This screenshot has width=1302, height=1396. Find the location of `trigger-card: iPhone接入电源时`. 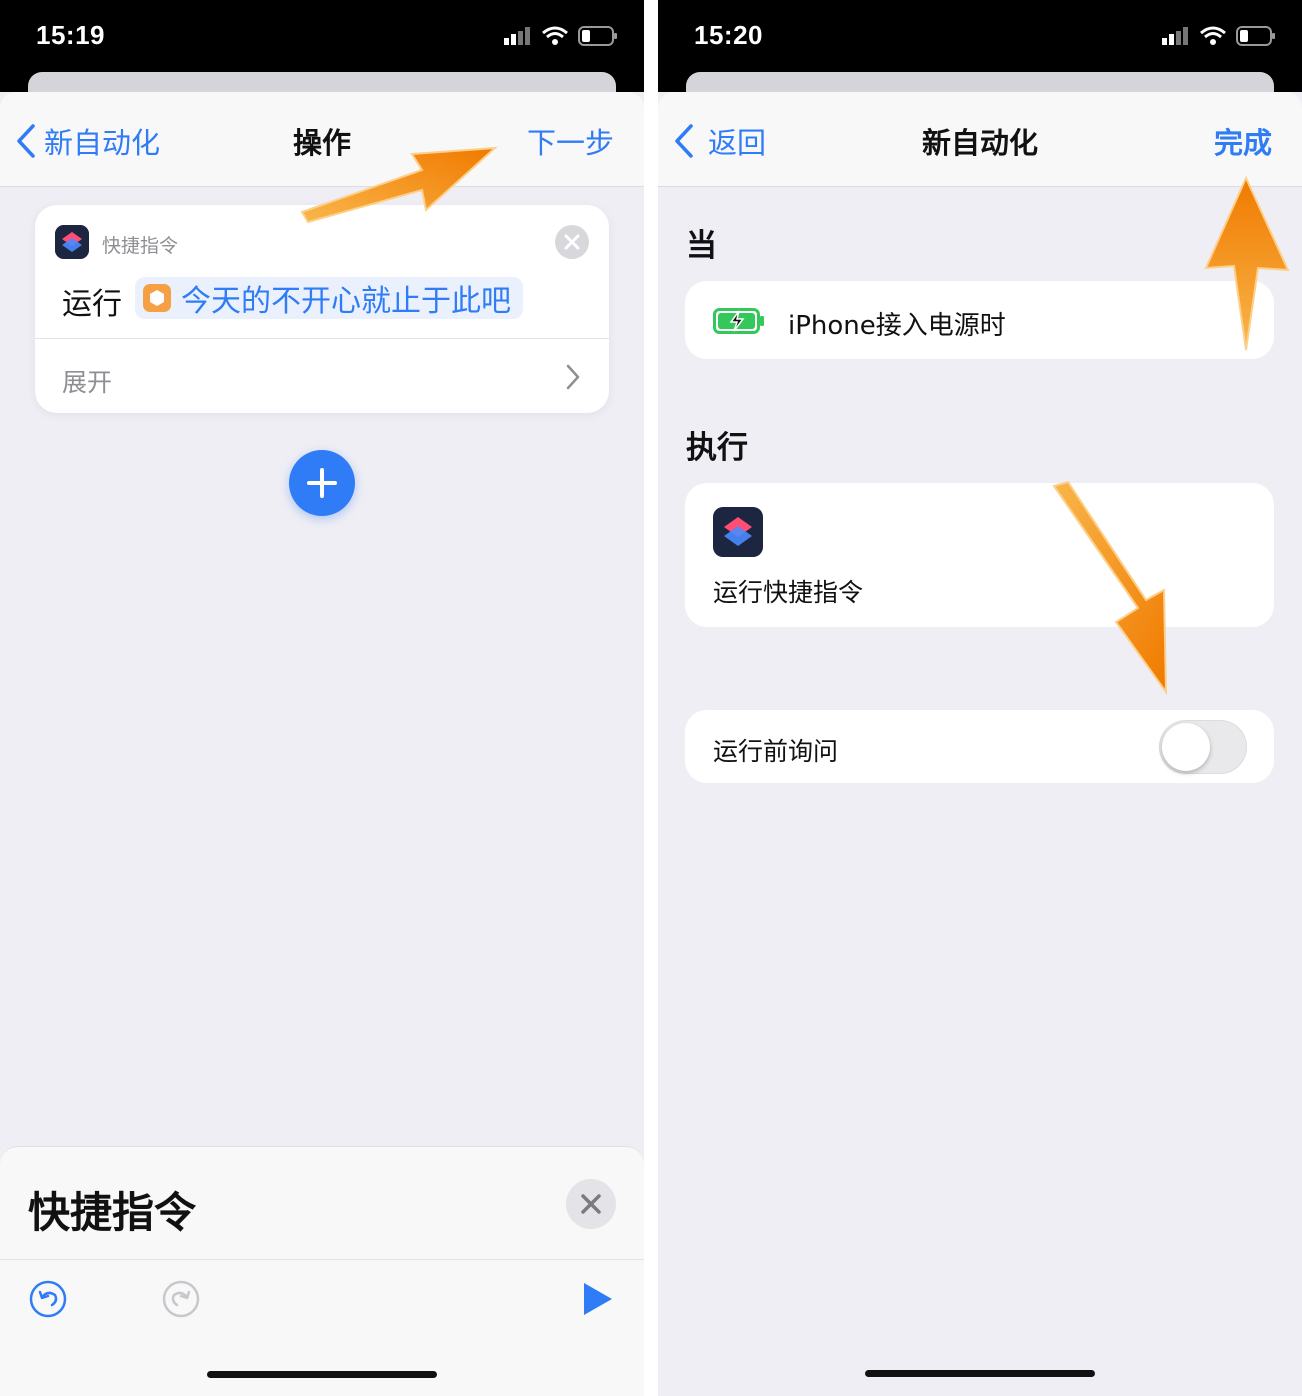

trigger-card: iPhone接入电源时 is located at coordinates (979, 320).